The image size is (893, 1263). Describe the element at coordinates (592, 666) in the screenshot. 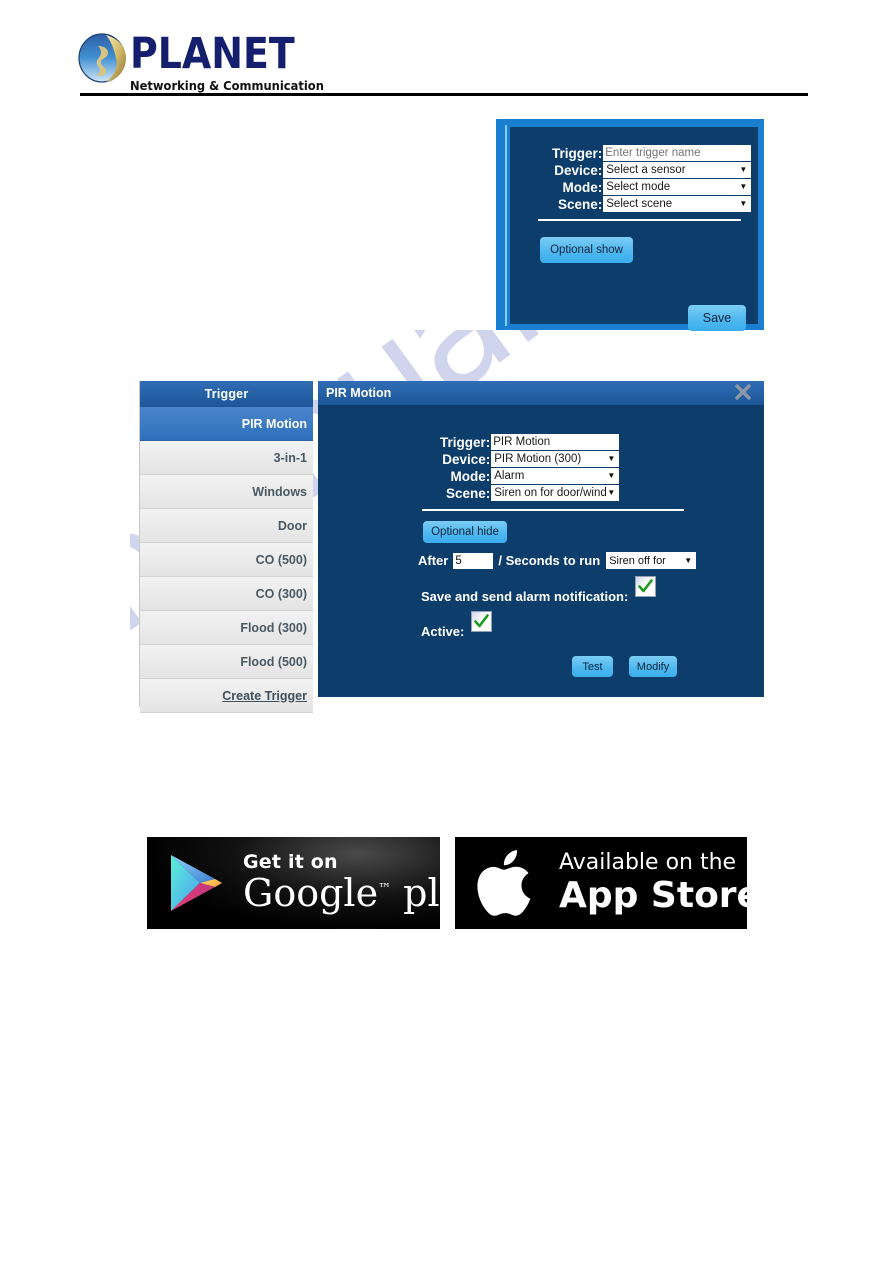

I see `test-button: Test` at that location.